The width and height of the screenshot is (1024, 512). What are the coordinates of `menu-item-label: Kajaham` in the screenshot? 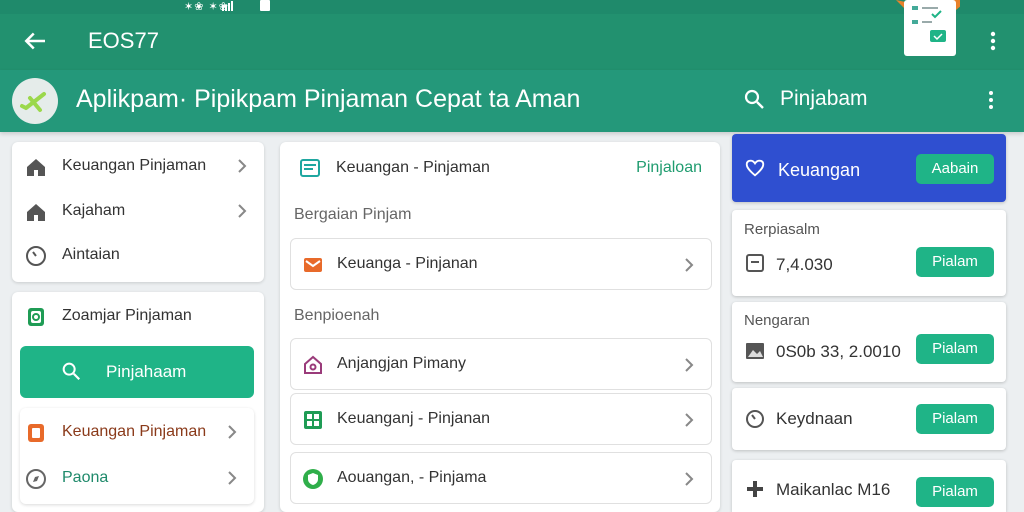 It's located at (94, 210).